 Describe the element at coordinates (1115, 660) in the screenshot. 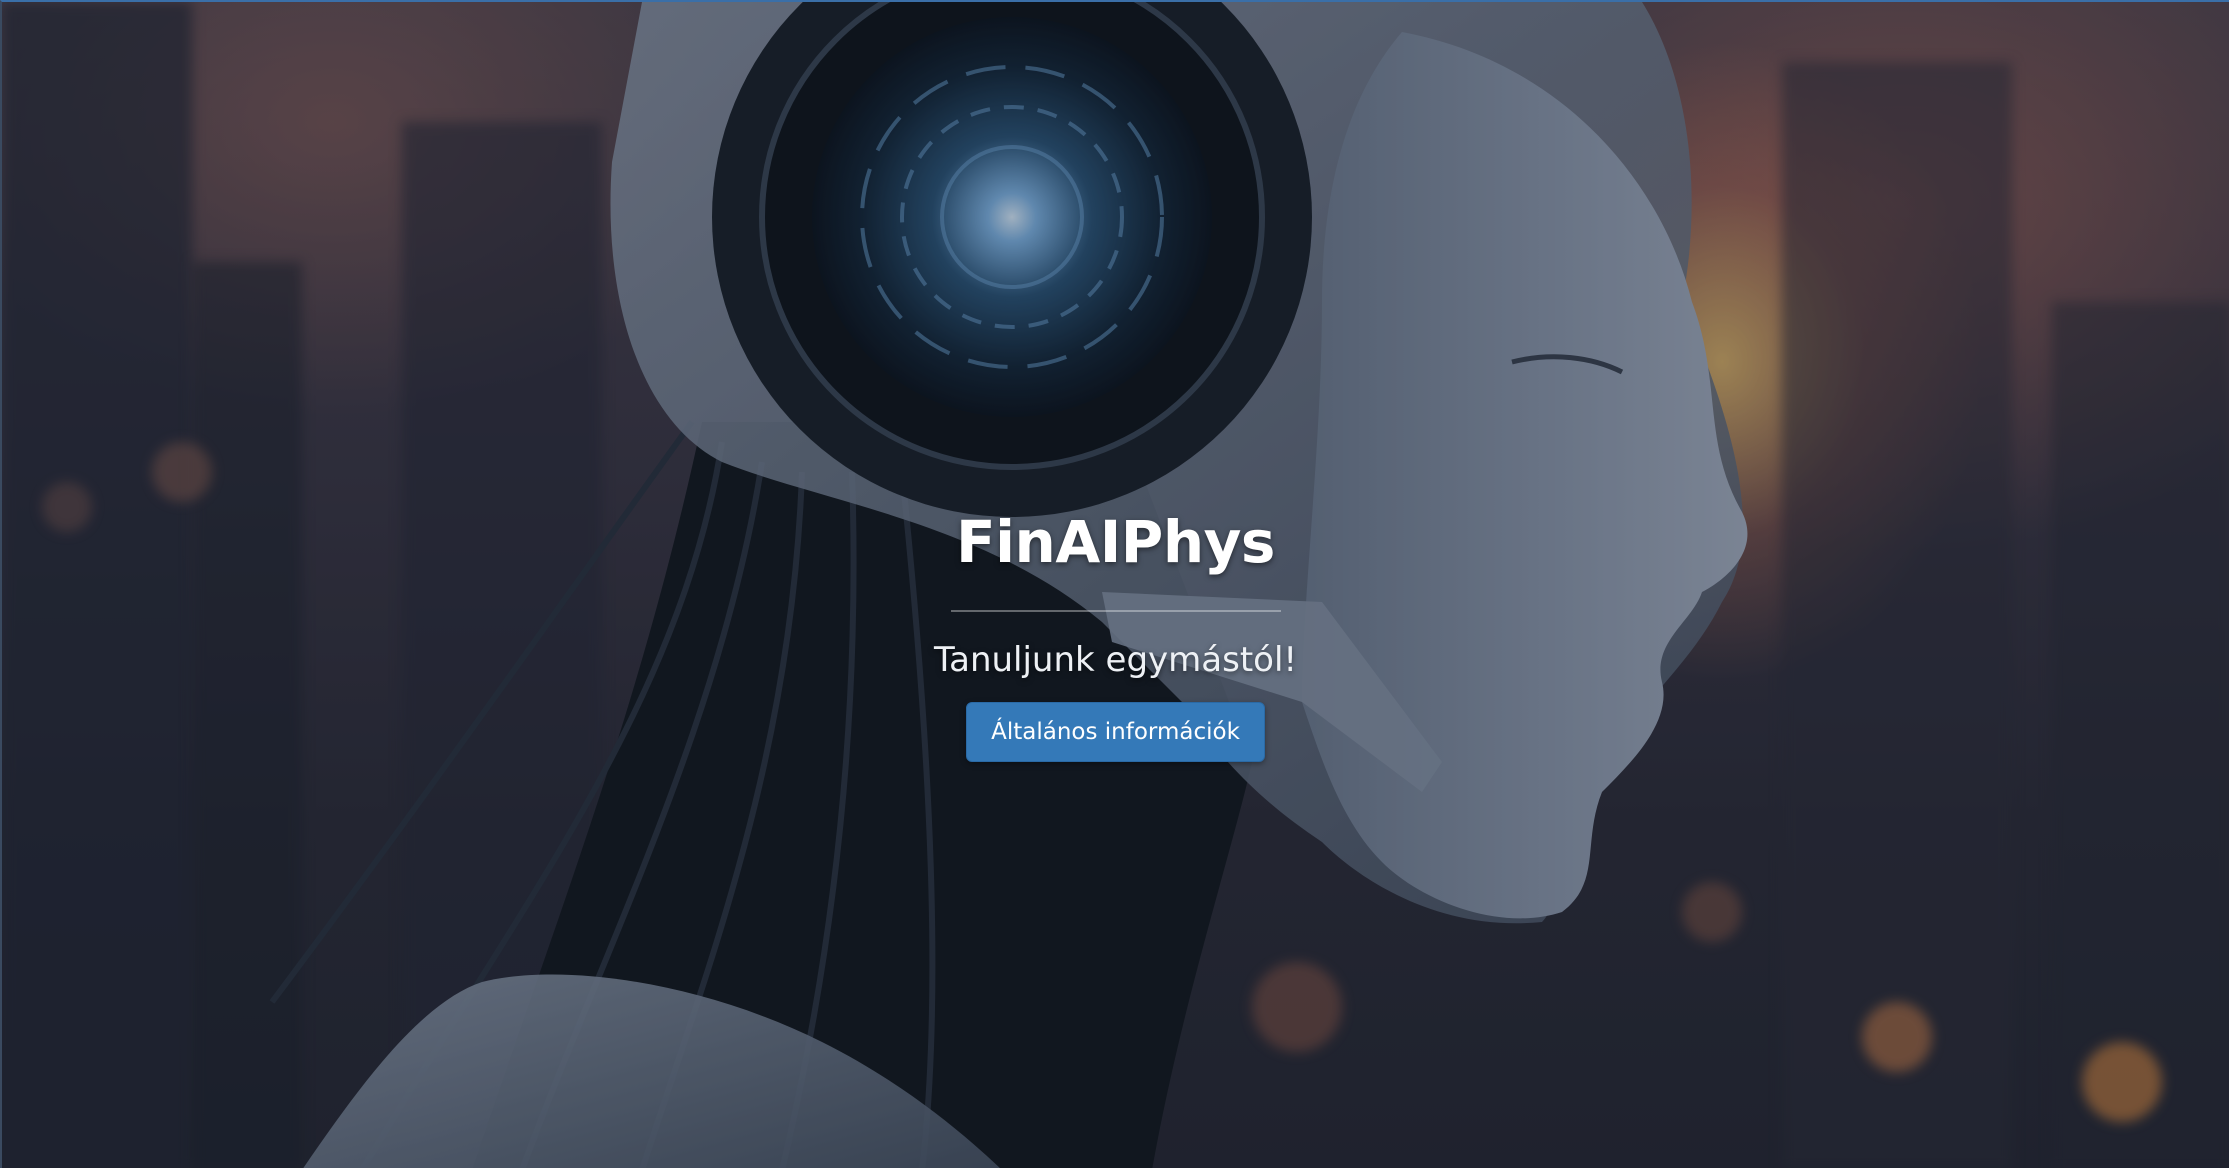

I see `site-tagline: Tanuljunk egymástól!` at that location.